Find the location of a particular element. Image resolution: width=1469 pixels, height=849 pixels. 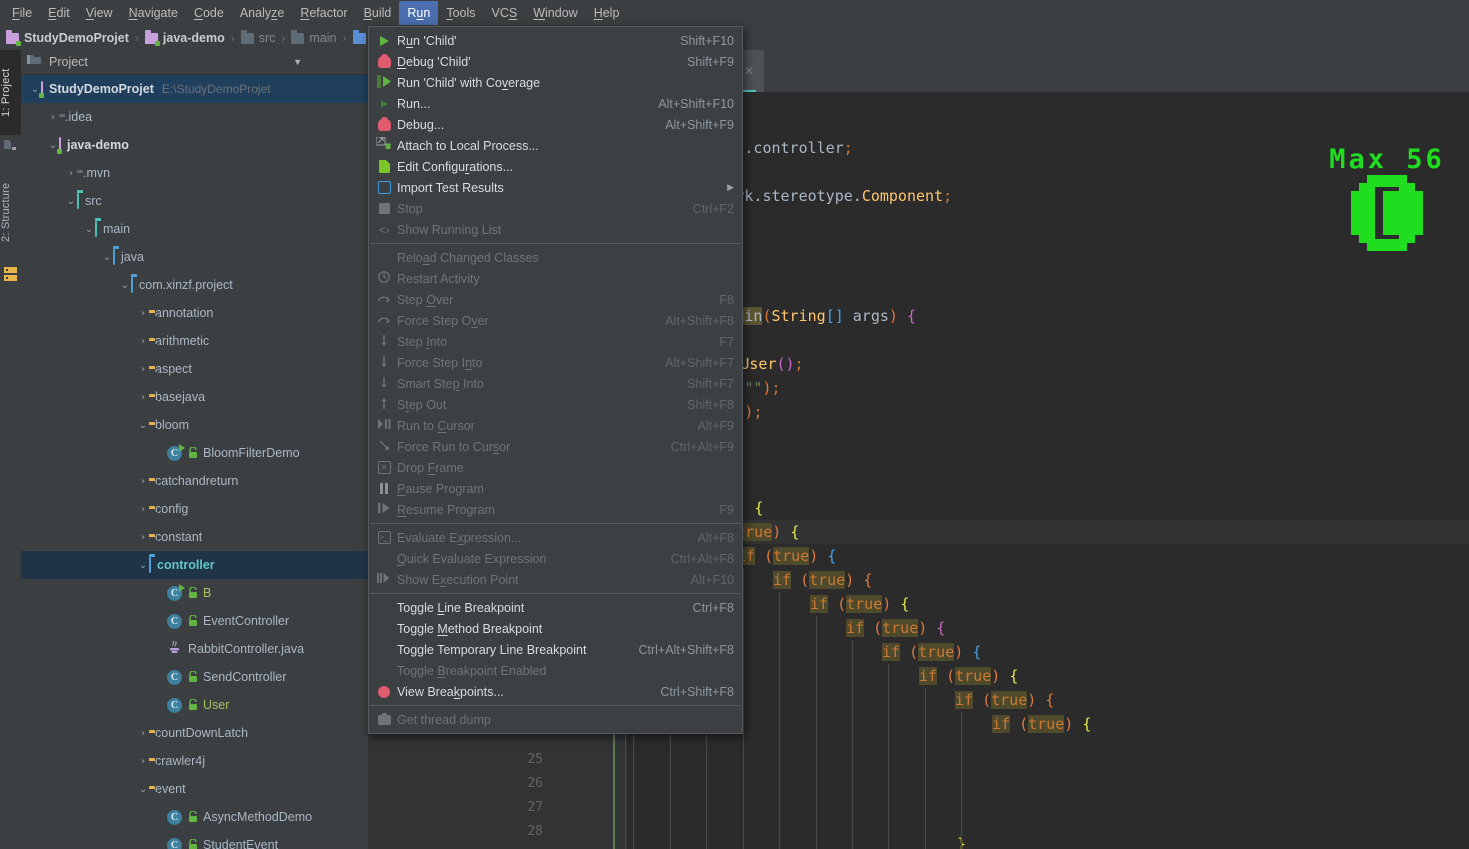

tree-item--idea: › .idea is located at coordinates (194, 117).